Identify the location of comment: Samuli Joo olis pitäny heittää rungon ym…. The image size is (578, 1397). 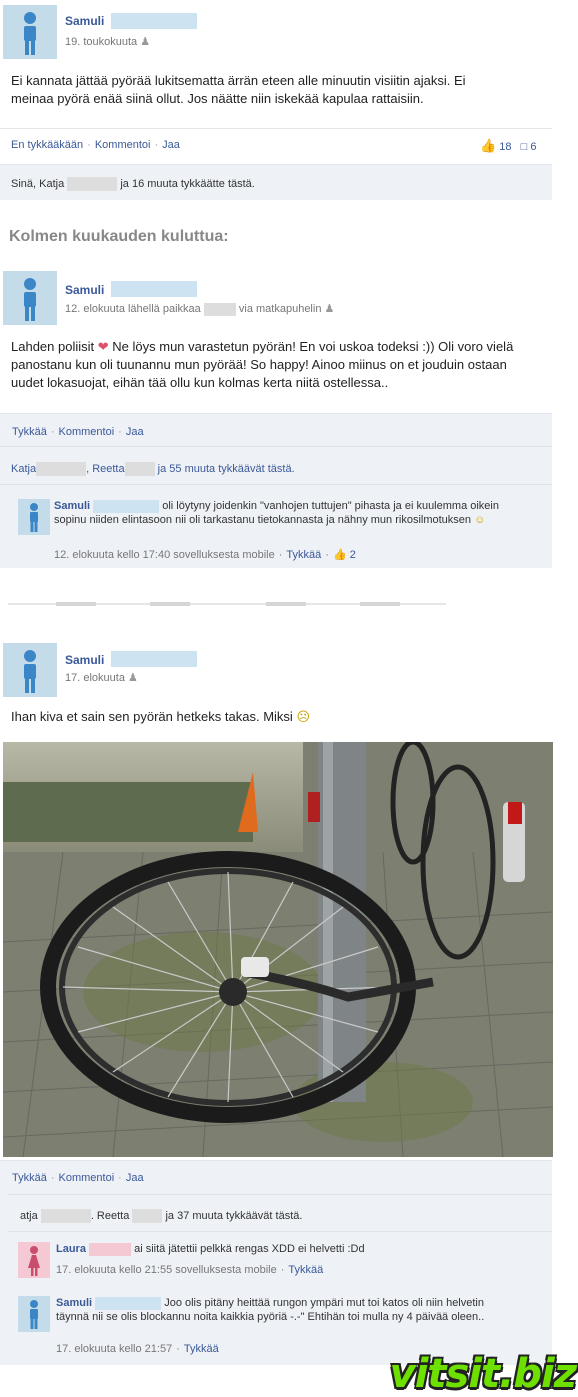
(279, 1326).